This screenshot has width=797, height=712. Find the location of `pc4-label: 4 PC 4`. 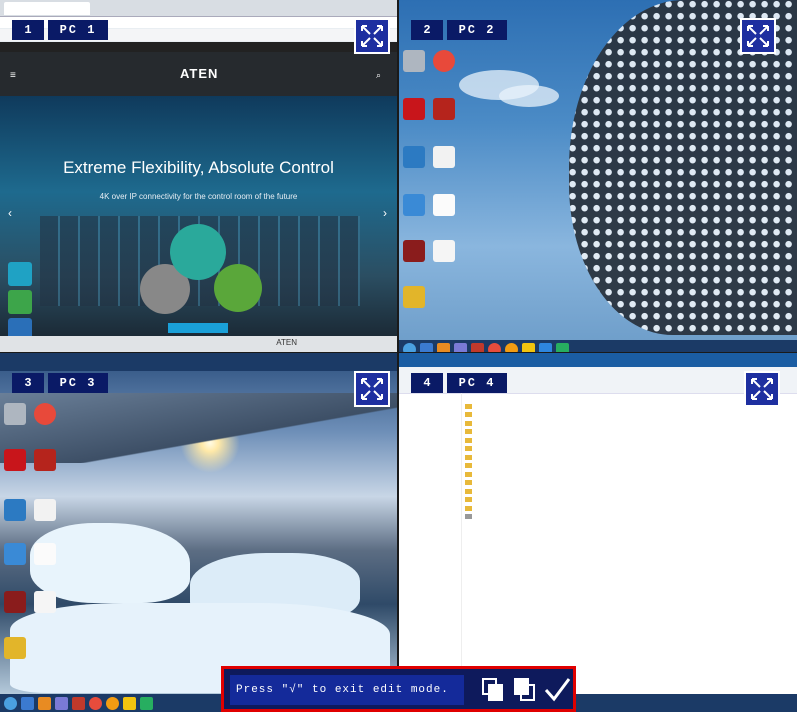

pc4-label: 4 PC 4 is located at coordinates (459, 383).